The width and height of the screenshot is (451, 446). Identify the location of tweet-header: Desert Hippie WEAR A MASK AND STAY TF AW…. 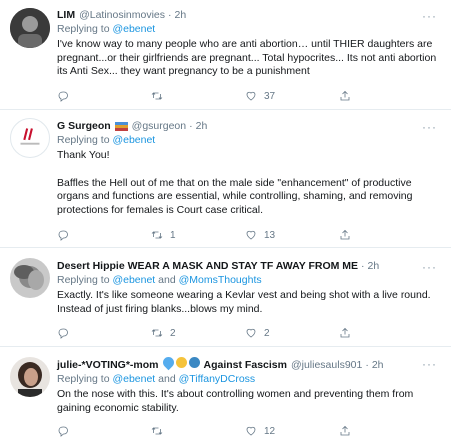
(247, 266).